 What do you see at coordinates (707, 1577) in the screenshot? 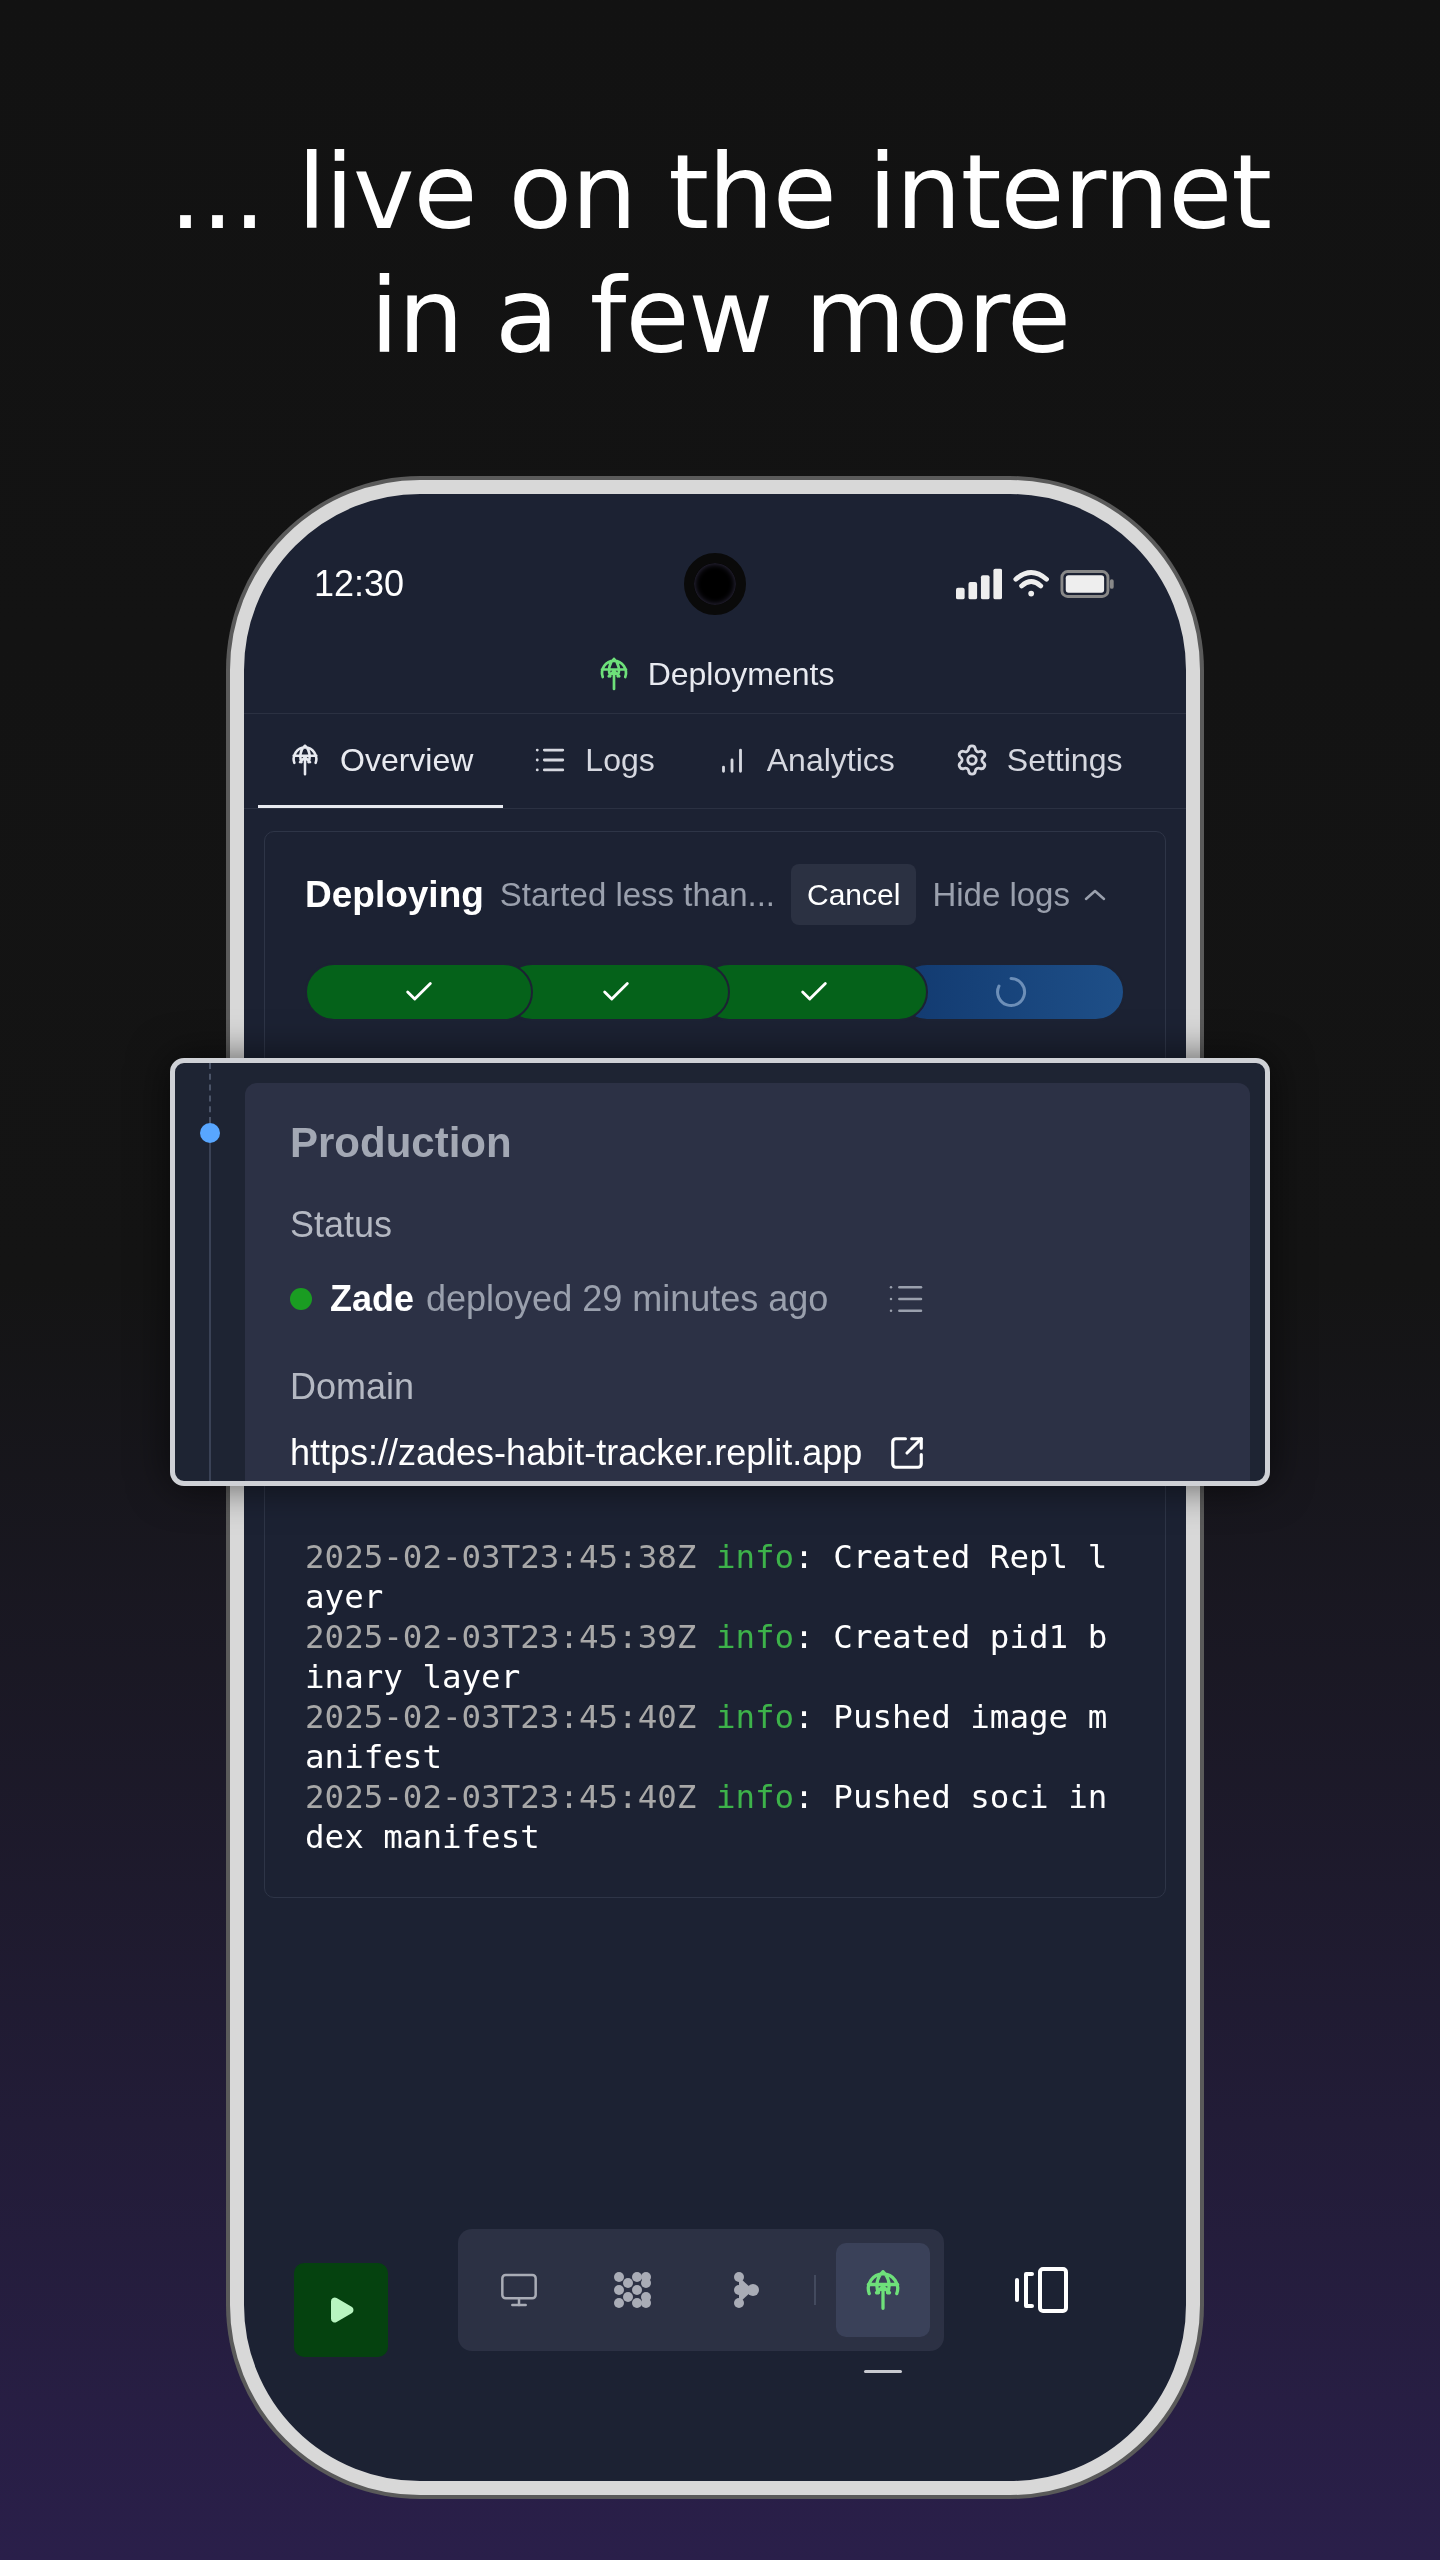
I see `log-line: 2025-02-03T23:45:38Z info: Created Repl layer` at bounding box center [707, 1577].